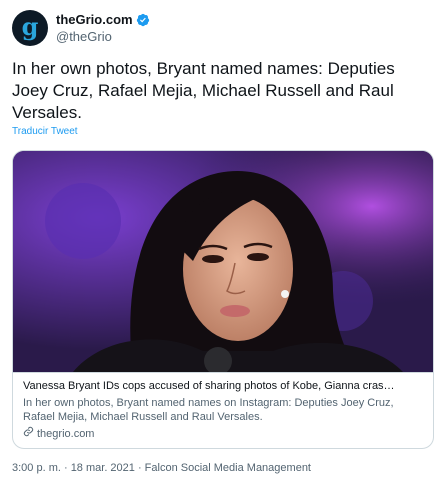 This screenshot has width=443, height=484. What do you see at coordinates (143, 20) in the screenshot?
I see `verified-badge-icon` at bounding box center [143, 20].